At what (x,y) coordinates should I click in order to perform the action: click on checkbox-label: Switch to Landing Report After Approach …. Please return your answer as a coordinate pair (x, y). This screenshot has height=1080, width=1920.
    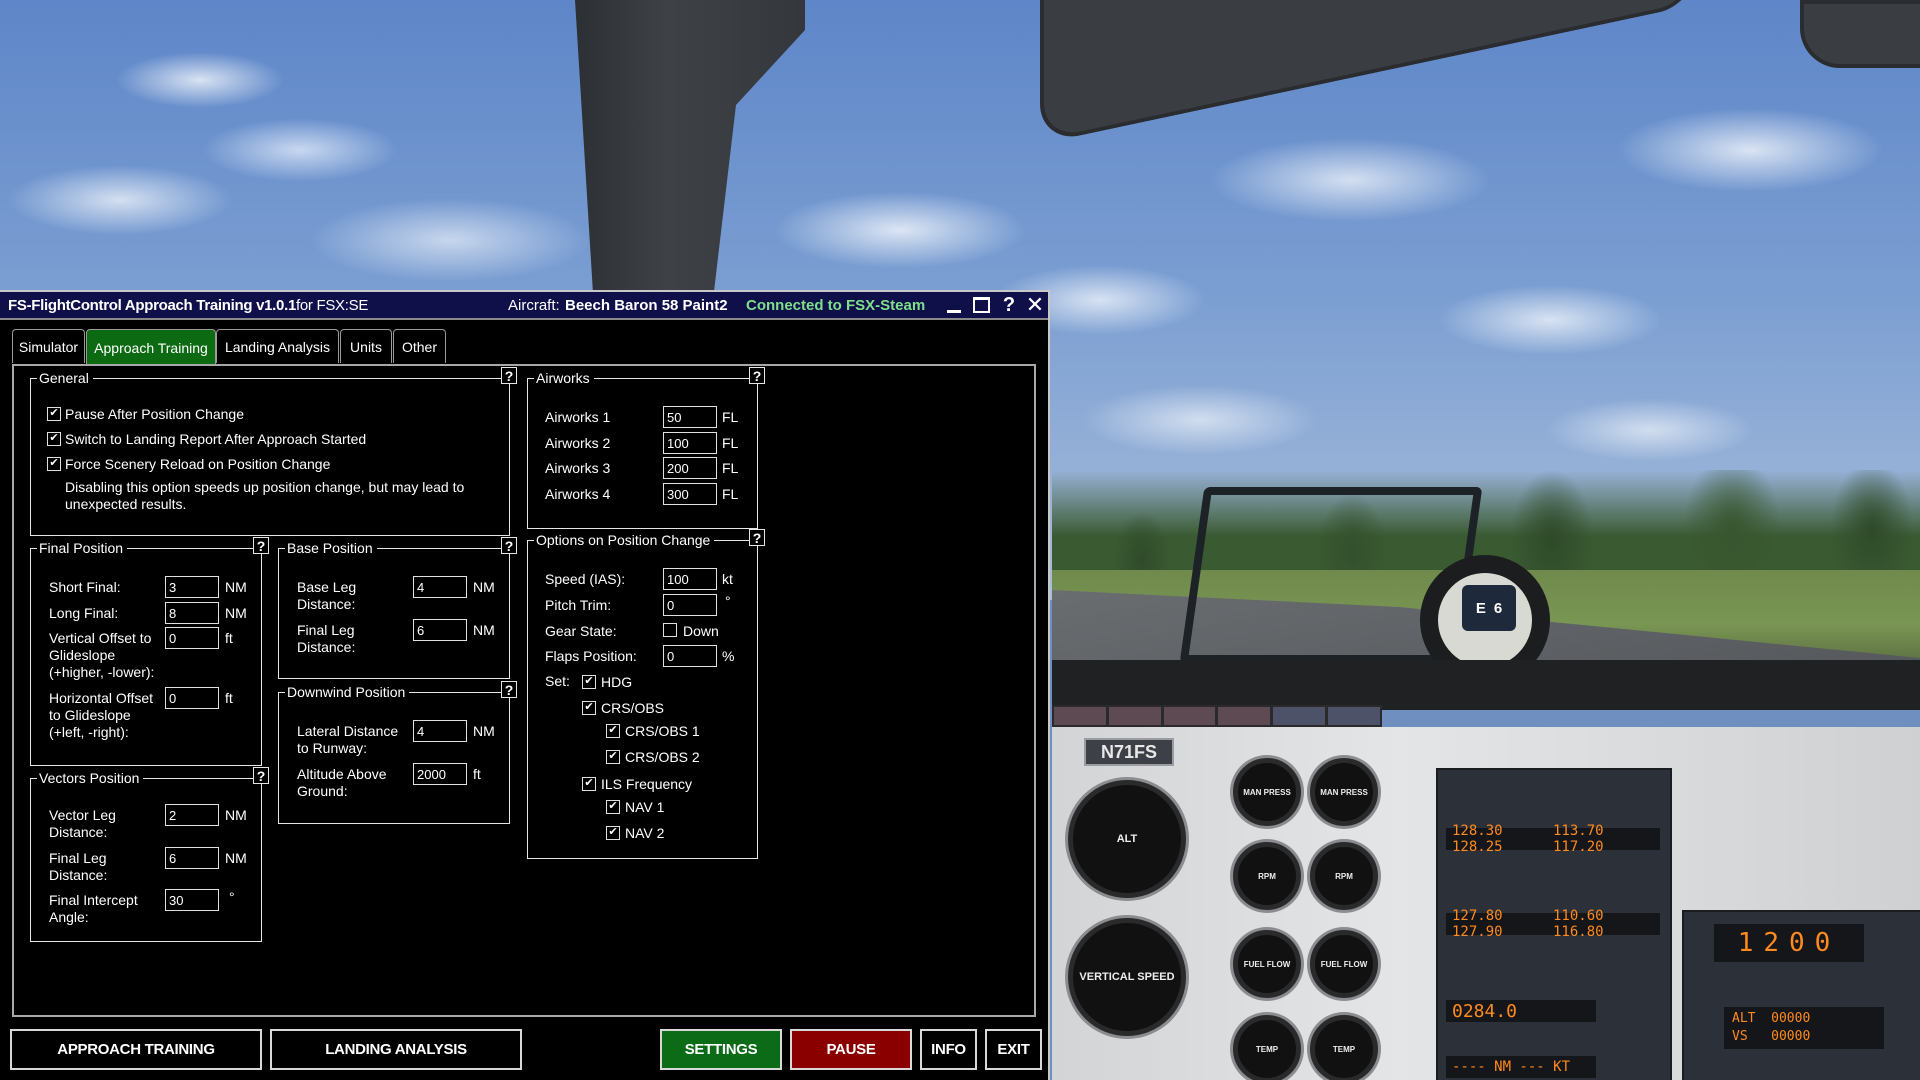
    Looking at the image, I should click on (215, 439).